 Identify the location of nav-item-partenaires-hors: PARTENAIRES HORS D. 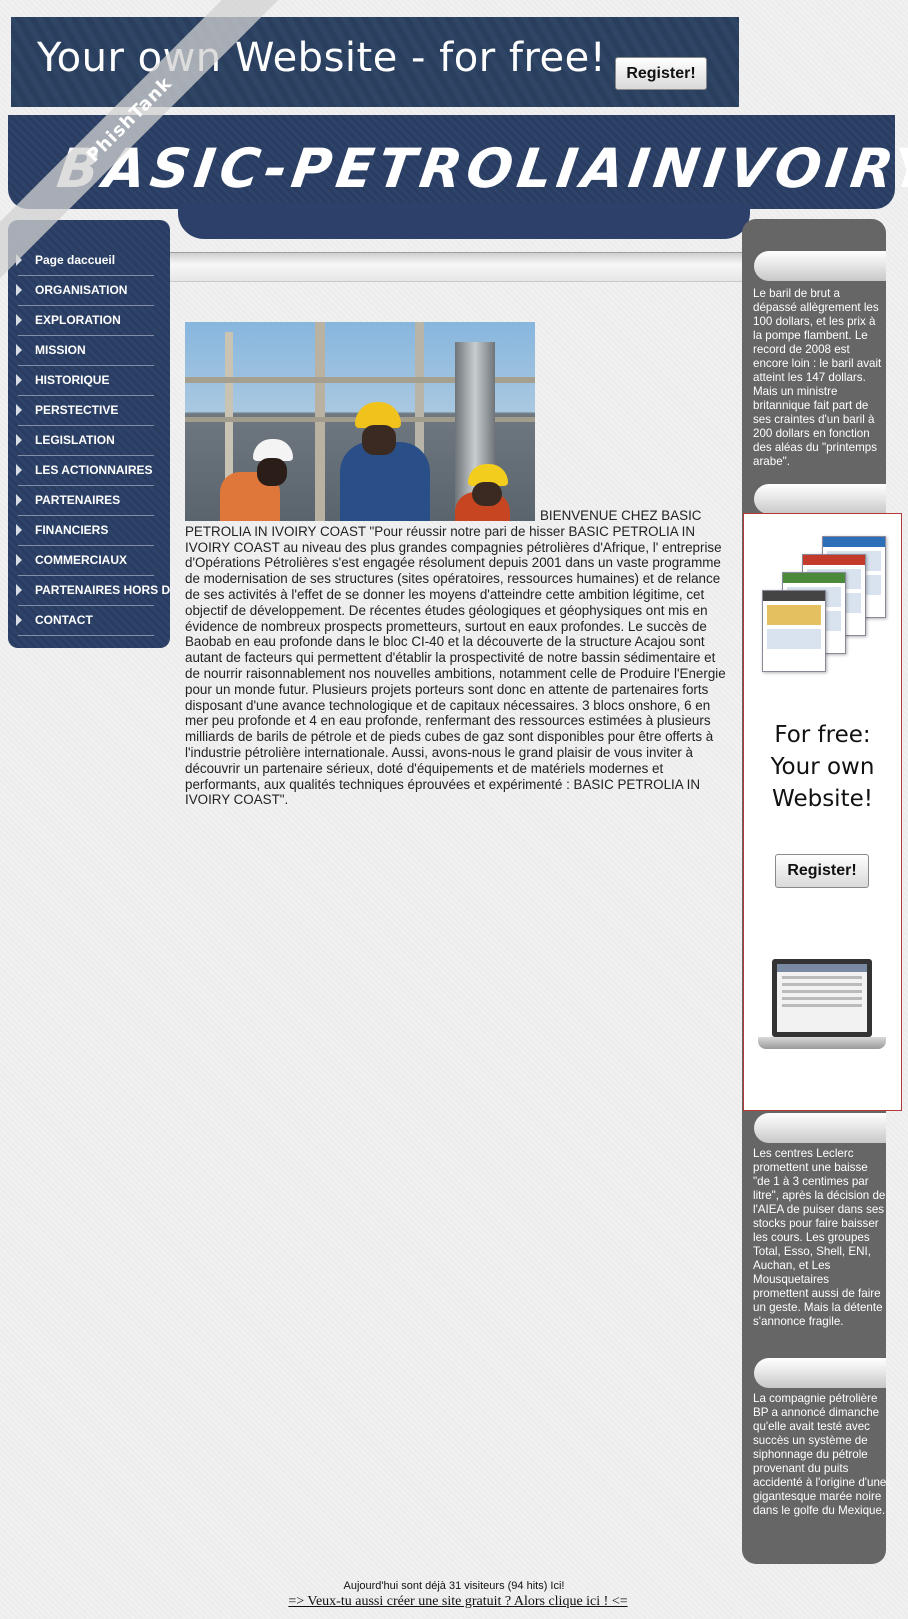
(89, 591).